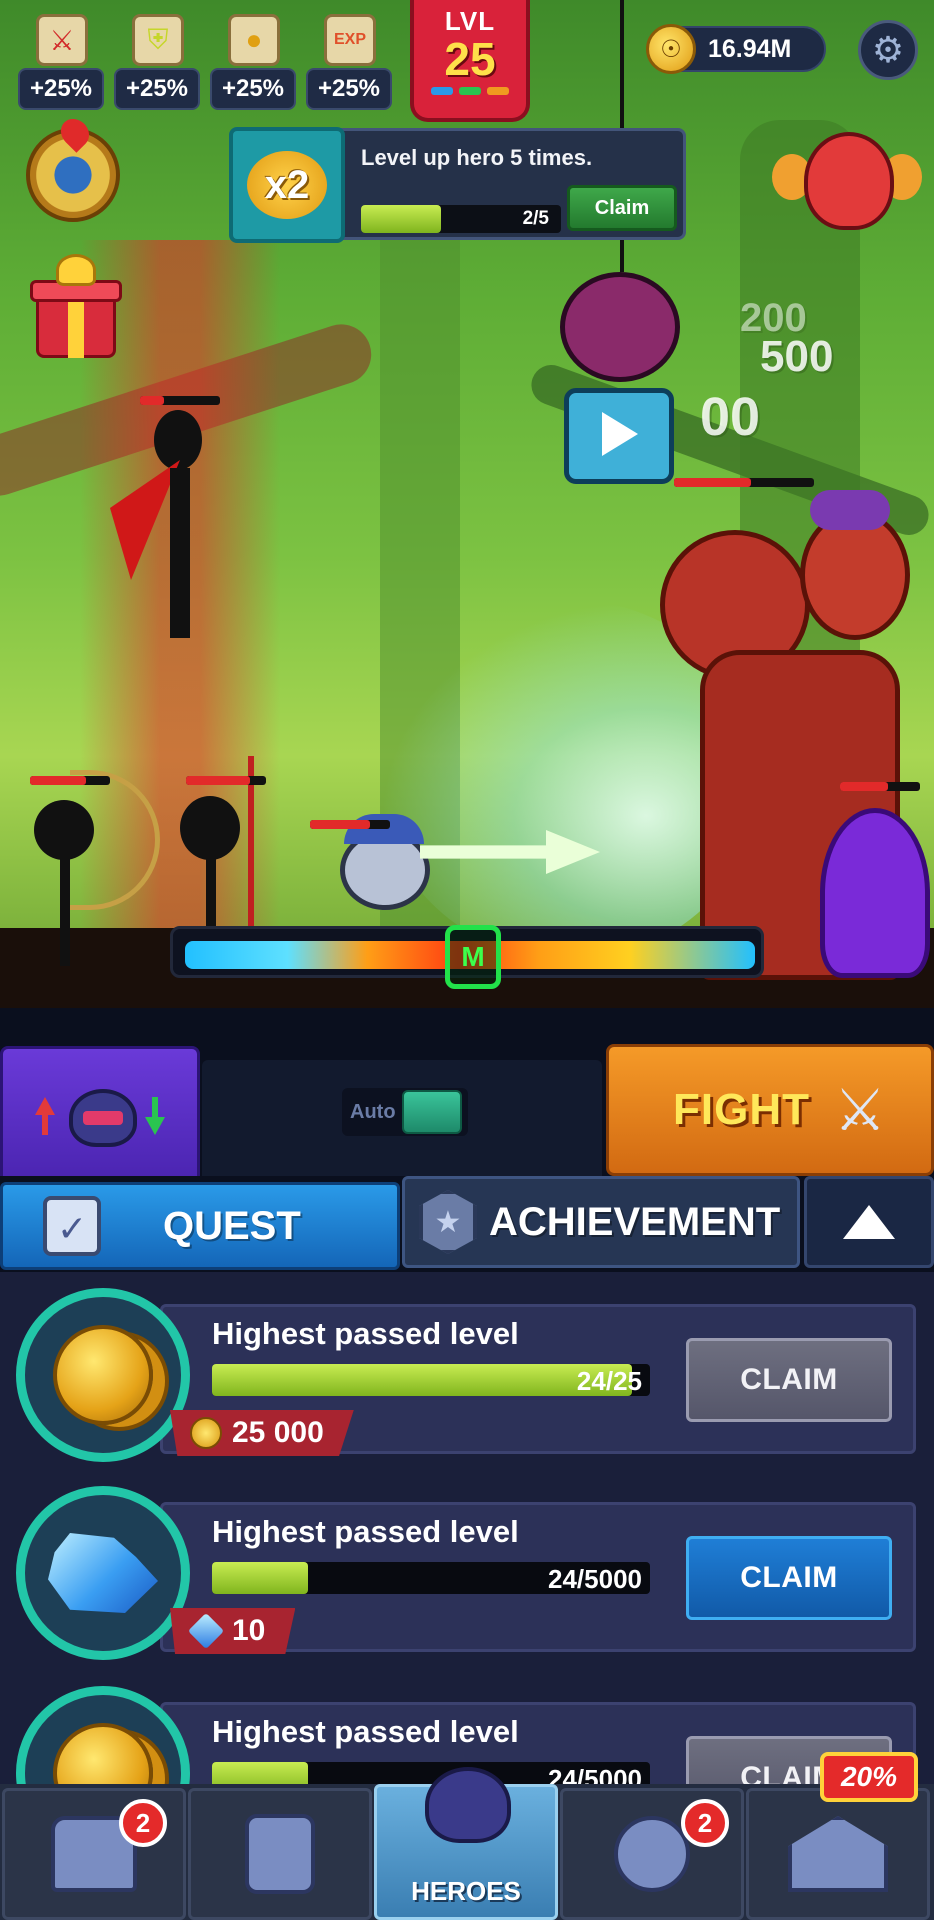 The height and width of the screenshot is (1920, 934). I want to click on boss-skull-icon, so click(847, 182).